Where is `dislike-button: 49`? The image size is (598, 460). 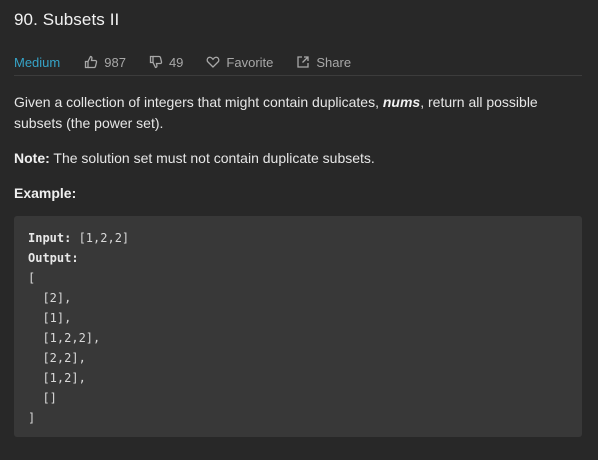
dislike-button: 49 is located at coordinates (166, 62).